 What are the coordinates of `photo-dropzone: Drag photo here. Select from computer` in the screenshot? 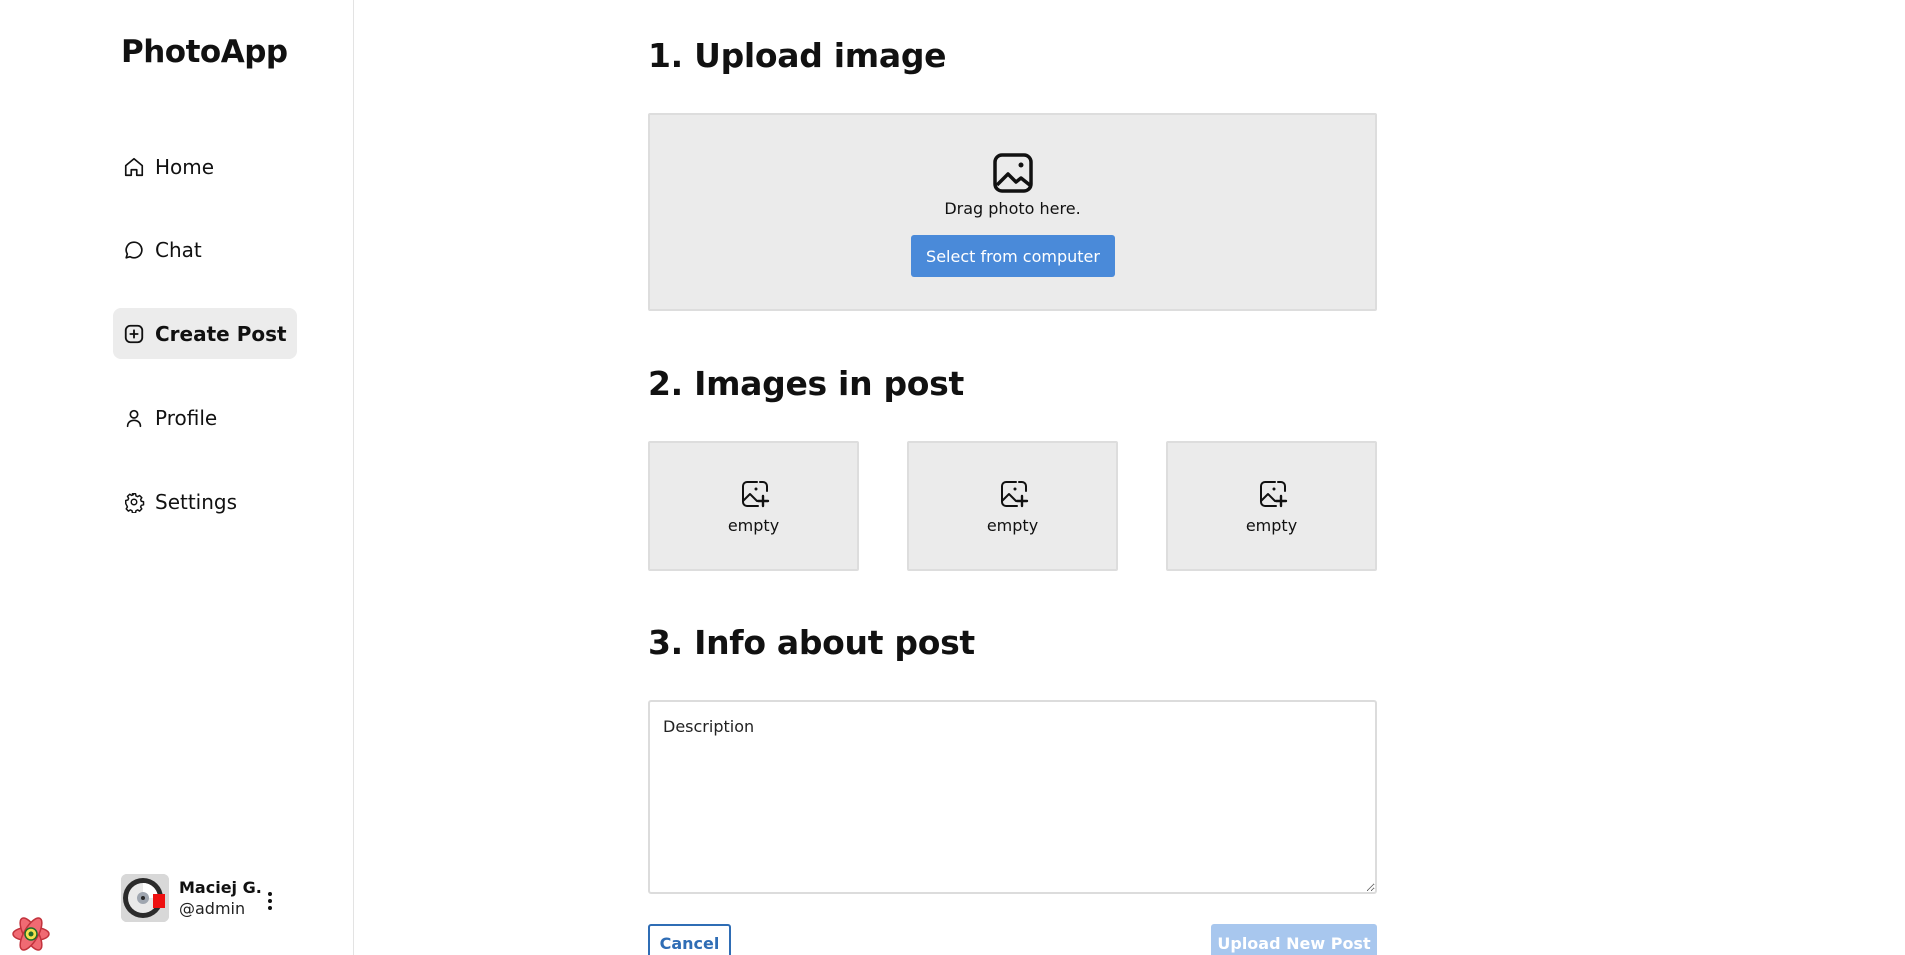 It's located at (1012, 212).